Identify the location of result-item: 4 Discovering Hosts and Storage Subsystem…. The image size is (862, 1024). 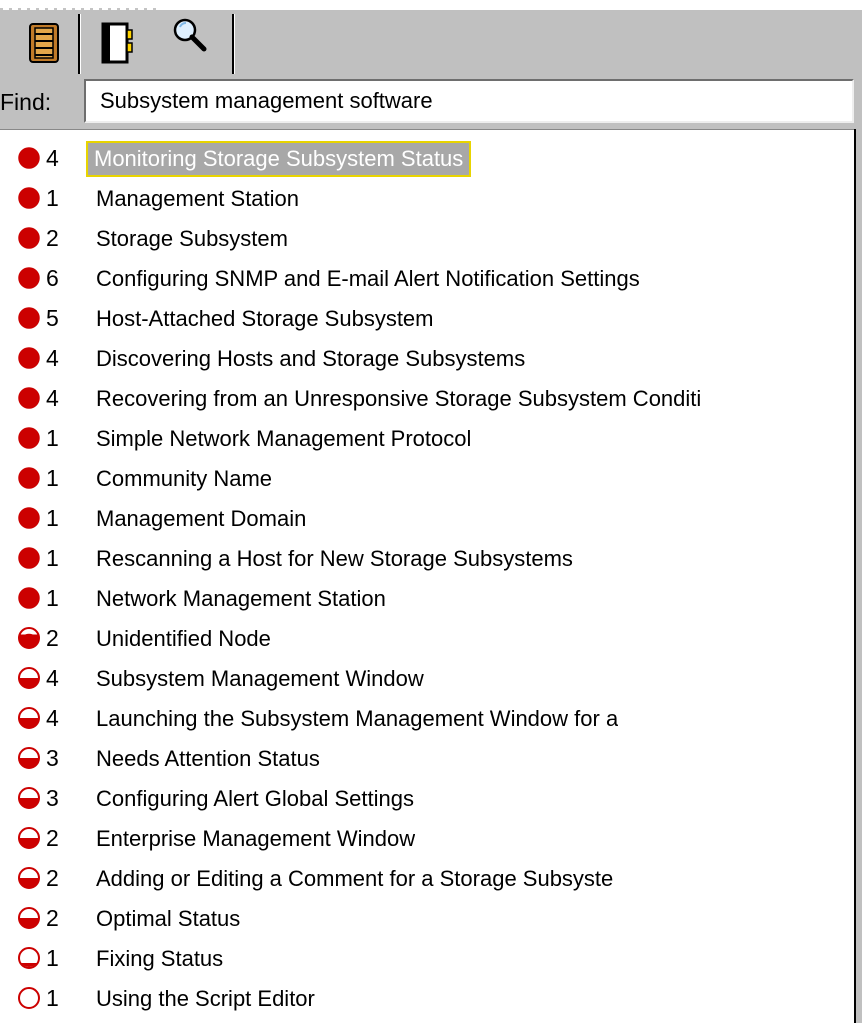
(428, 358).